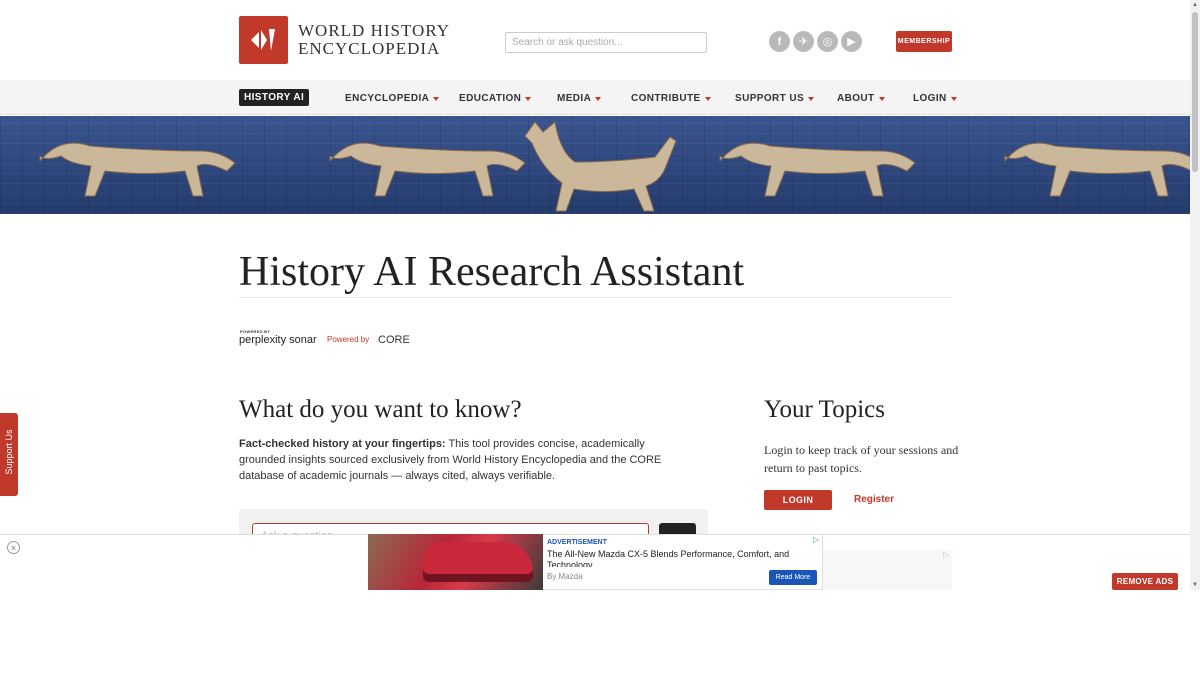  Describe the element at coordinates (13, 547) in the screenshot. I see `close-icon: ×` at that location.